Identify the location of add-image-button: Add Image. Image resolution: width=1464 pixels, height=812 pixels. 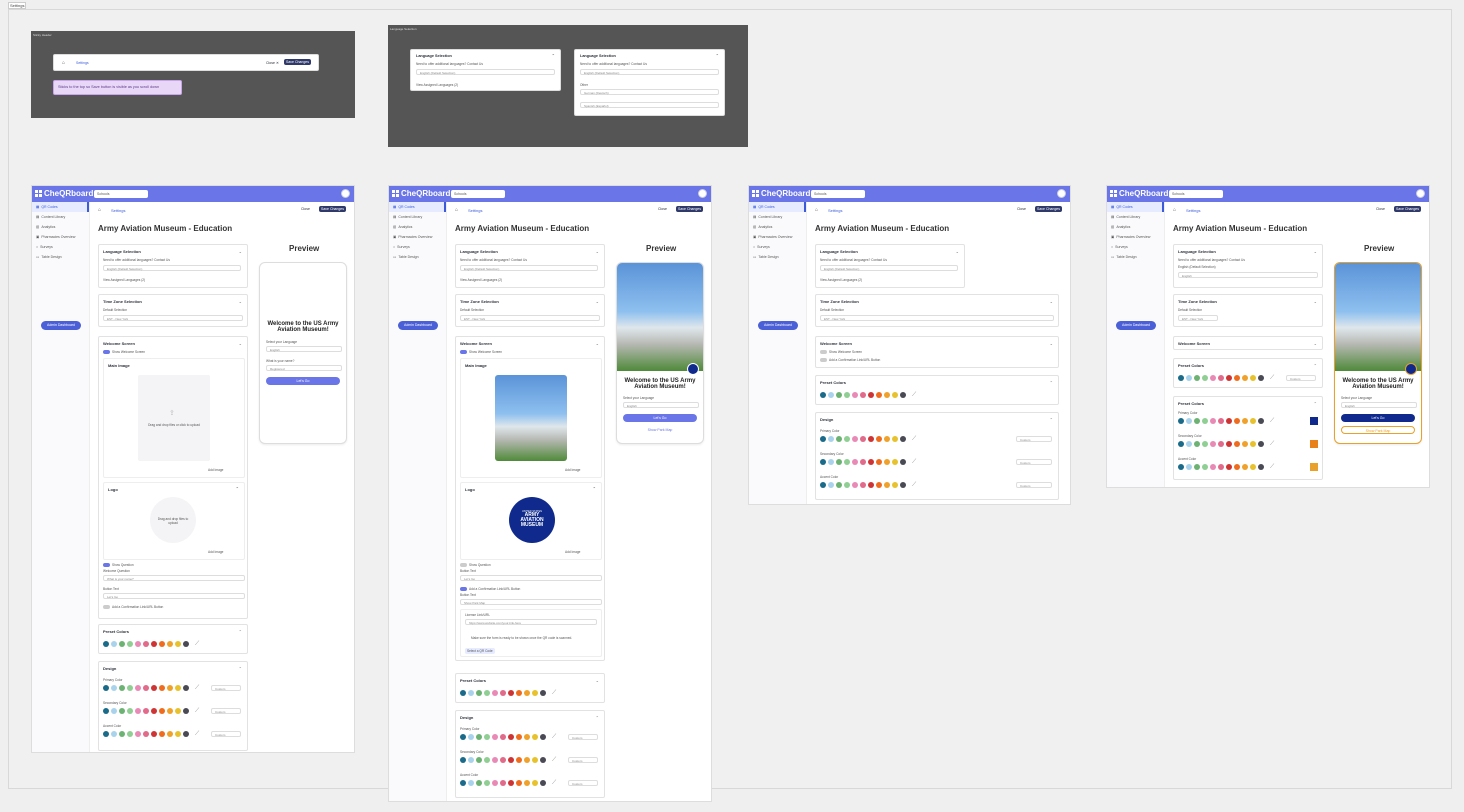
(215, 470).